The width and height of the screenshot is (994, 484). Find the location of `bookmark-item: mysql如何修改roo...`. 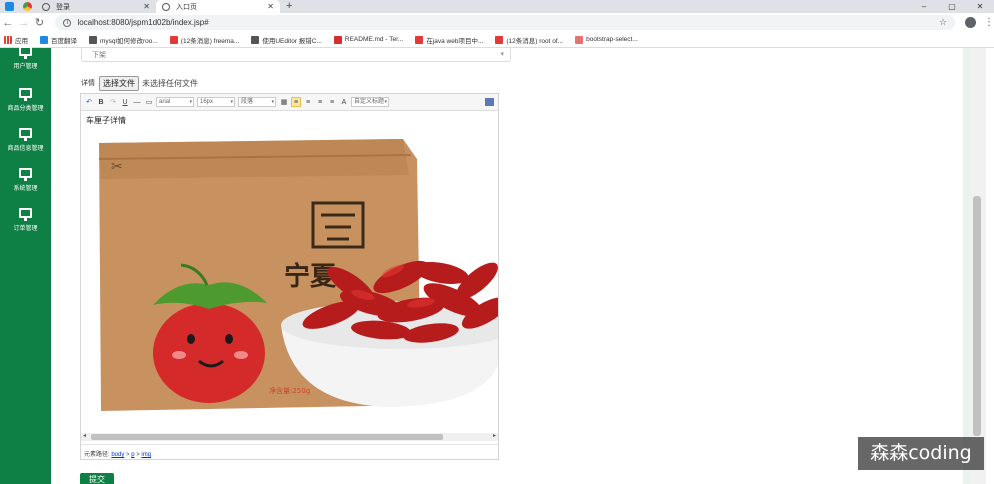

bookmark-item: mysql如何修改roo... is located at coordinates (123, 40).